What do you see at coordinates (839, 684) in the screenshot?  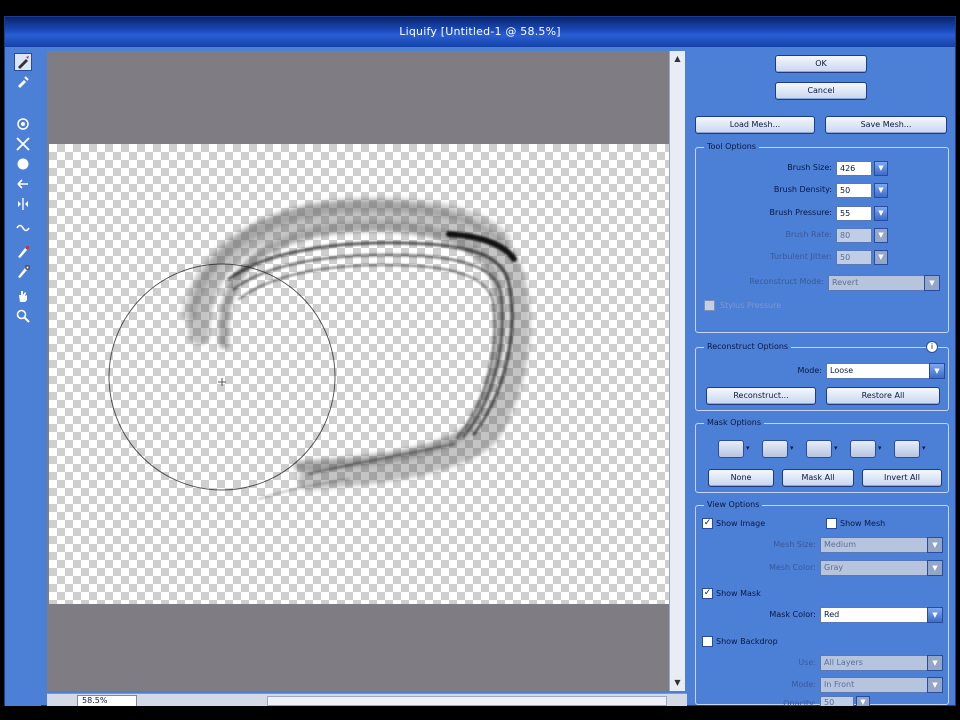 I see `backdrop-mode-value: In Front` at bounding box center [839, 684].